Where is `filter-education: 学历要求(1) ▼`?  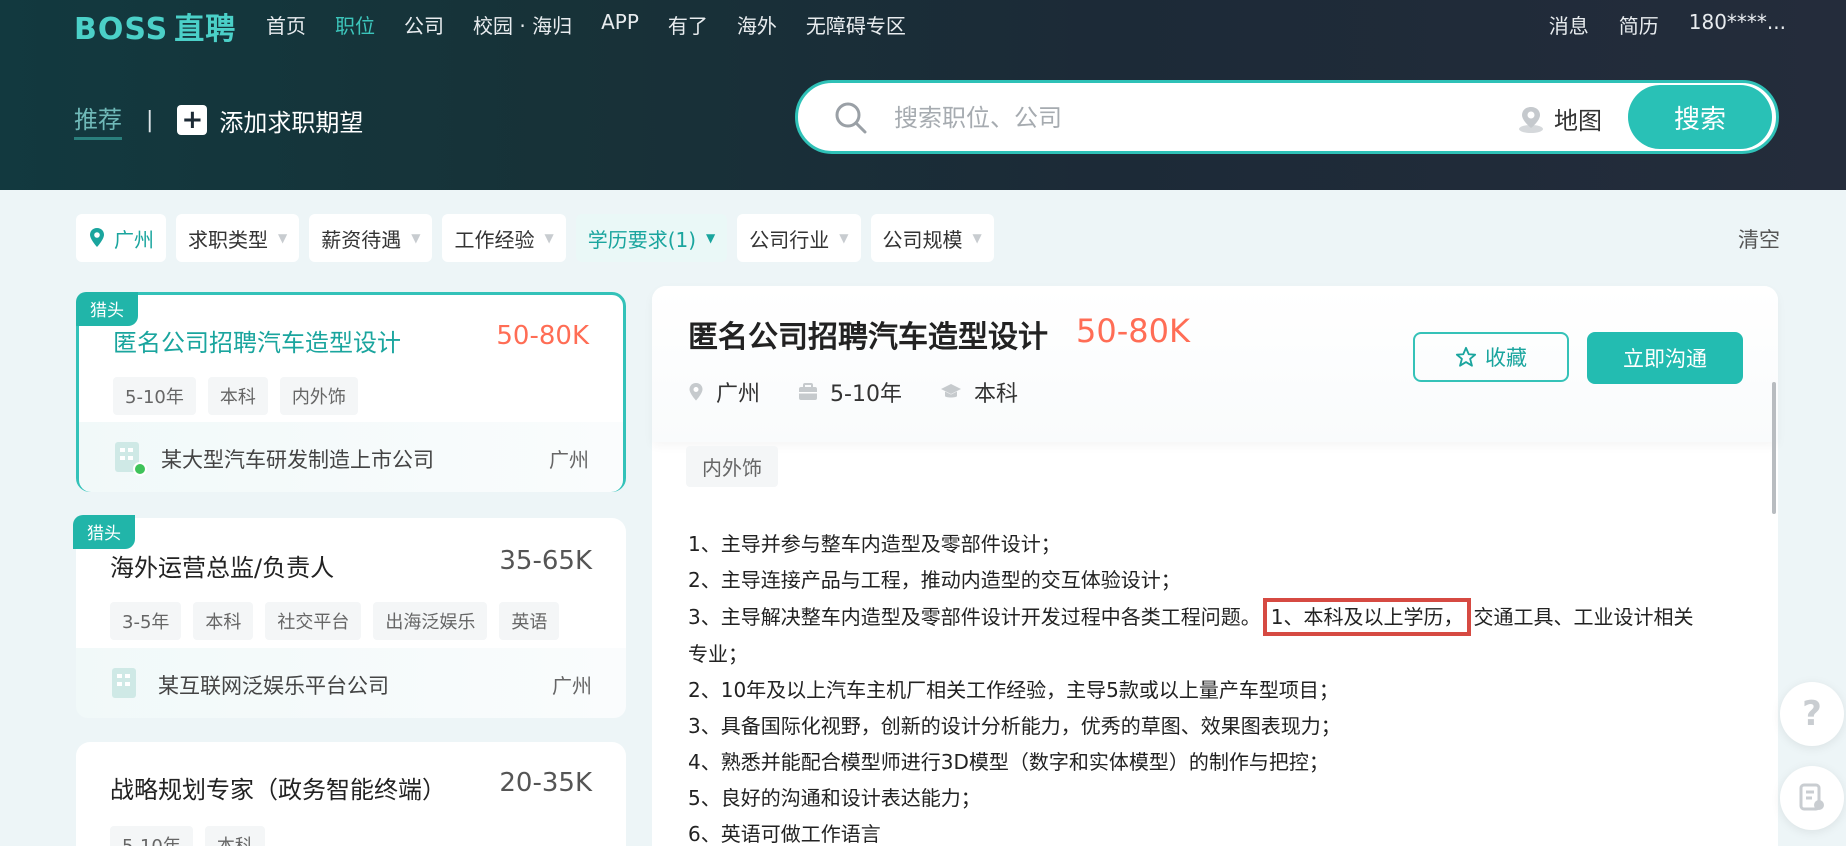 filter-education: 学历要求(1) ▼ is located at coordinates (651, 238).